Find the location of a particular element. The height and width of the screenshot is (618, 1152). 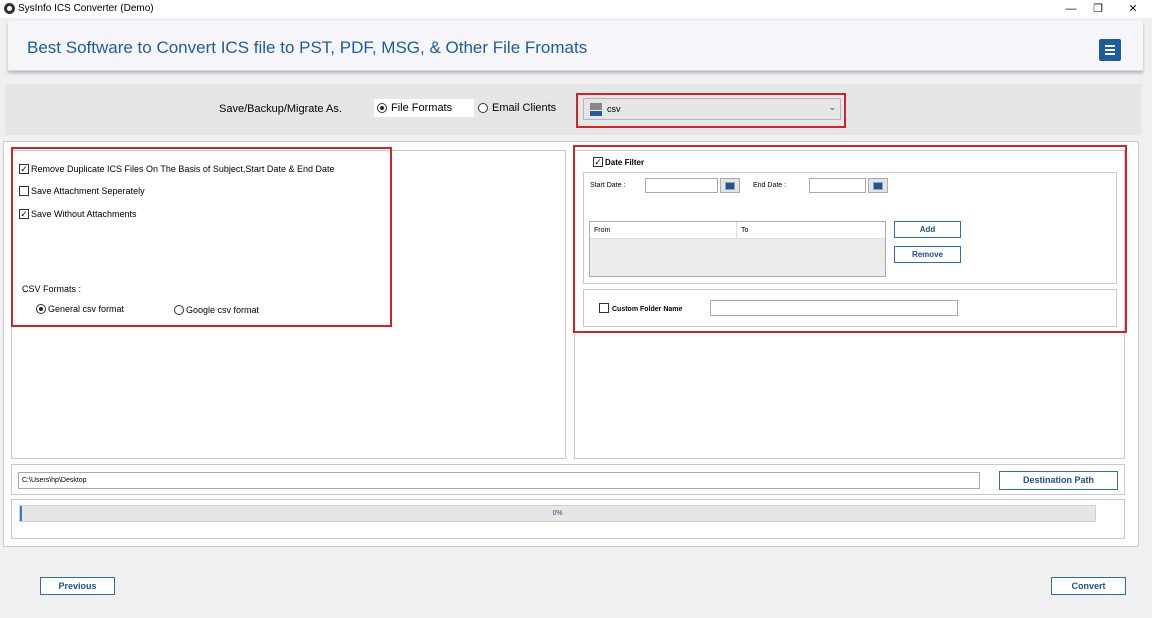

window-title: SysInfo ICS Converter (Demo) is located at coordinates (86, 8).